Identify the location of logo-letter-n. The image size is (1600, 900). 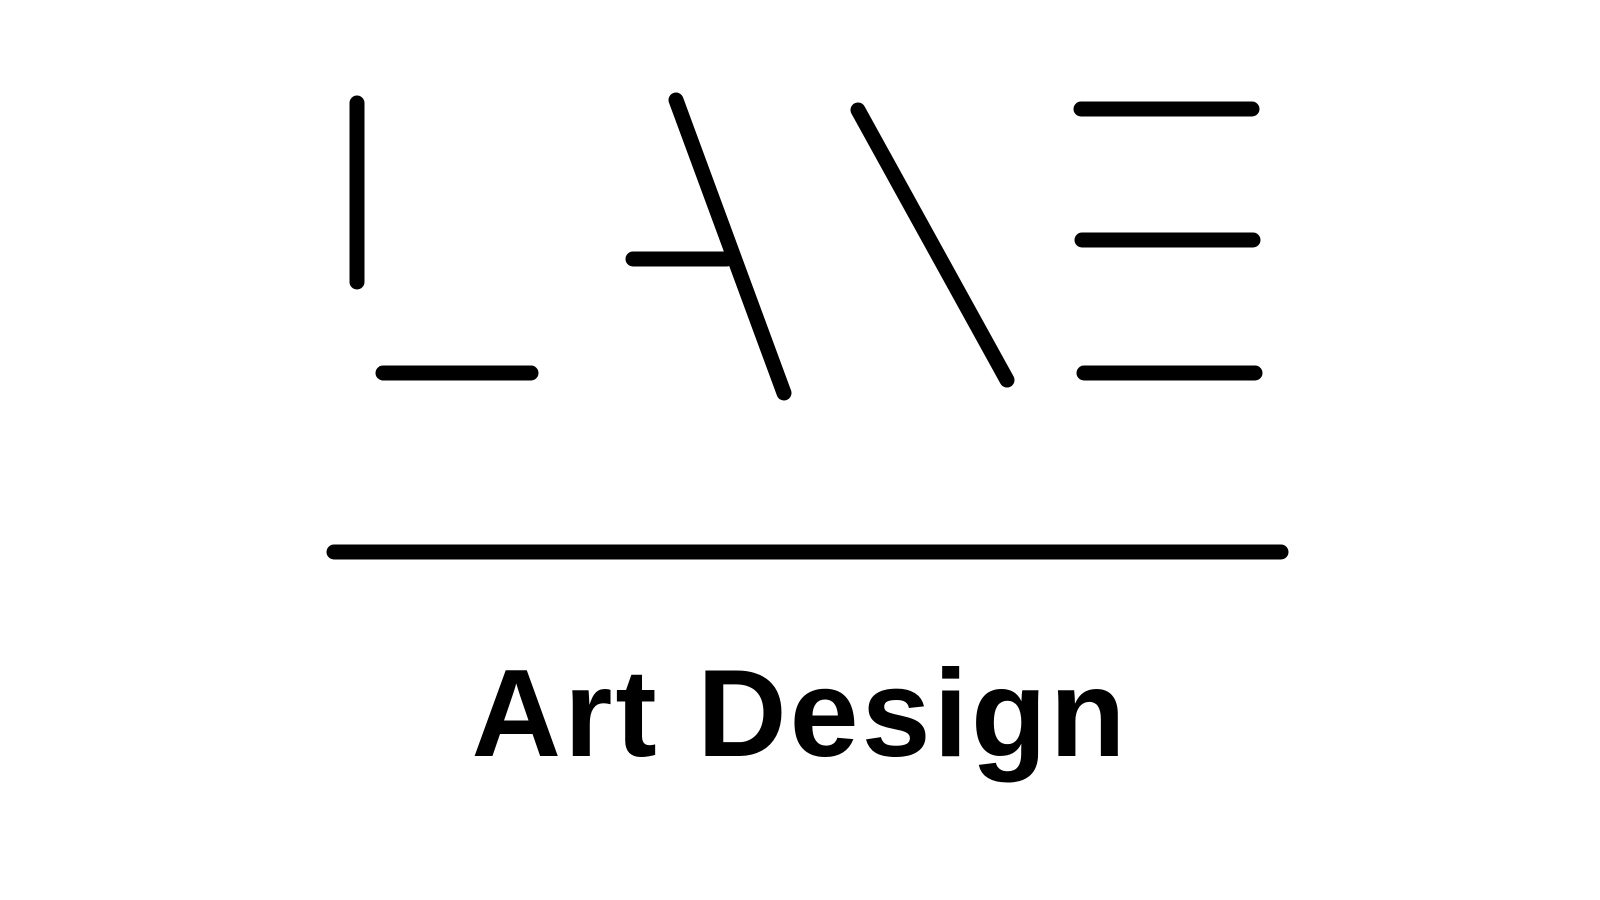
(932, 245).